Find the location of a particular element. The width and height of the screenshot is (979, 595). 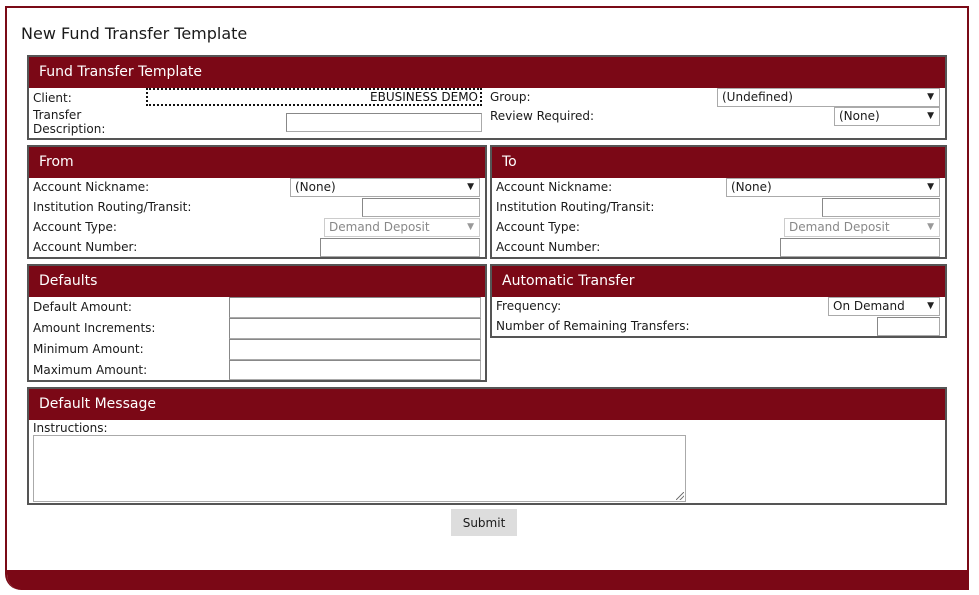

from-panel-heading: From is located at coordinates (257, 162).